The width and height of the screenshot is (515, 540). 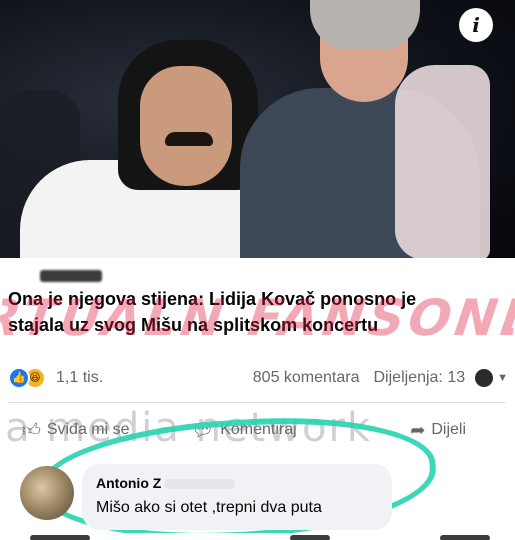 I want to click on comment-author: Antonio Z, so click(x=128, y=483).